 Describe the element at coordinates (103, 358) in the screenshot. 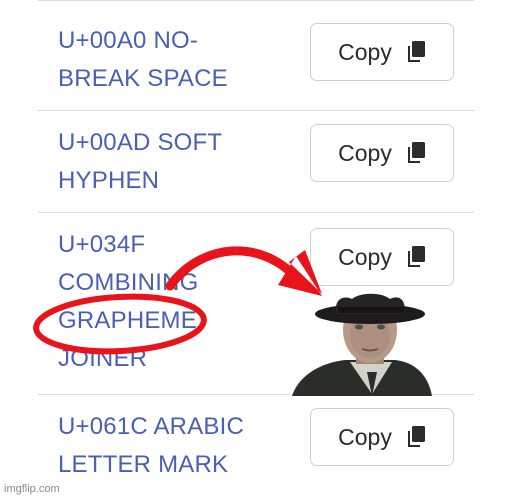

I see `character-name-line: JOINER` at that location.